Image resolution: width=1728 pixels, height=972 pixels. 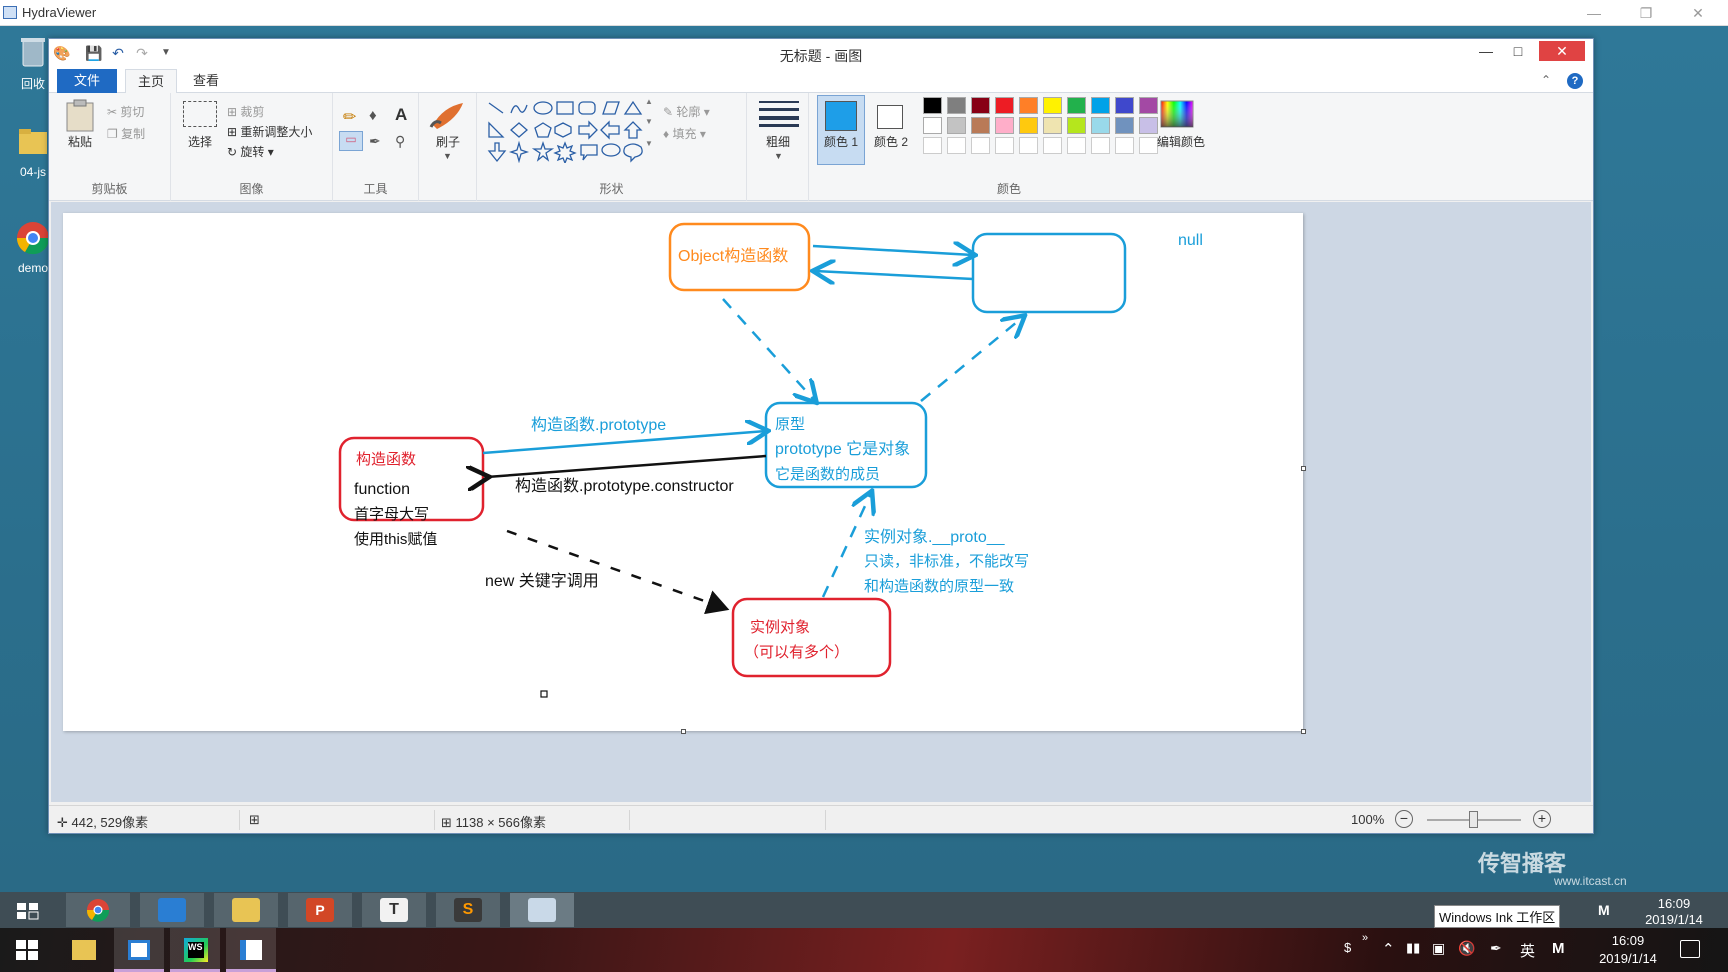 I want to click on overflow-chevron-icon: », so click(x=1365, y=938).